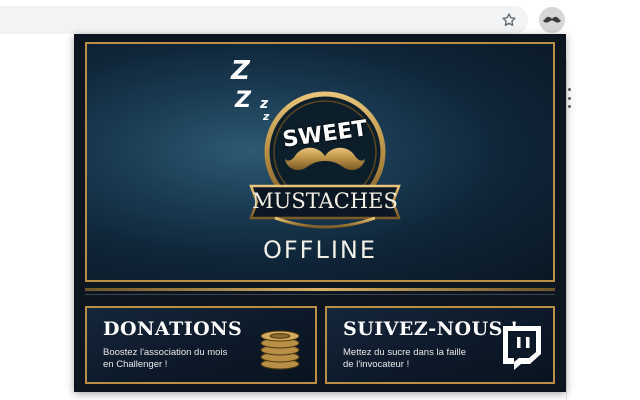  I want to click on stream-status-text: OFFLINE, so click(320, 250).